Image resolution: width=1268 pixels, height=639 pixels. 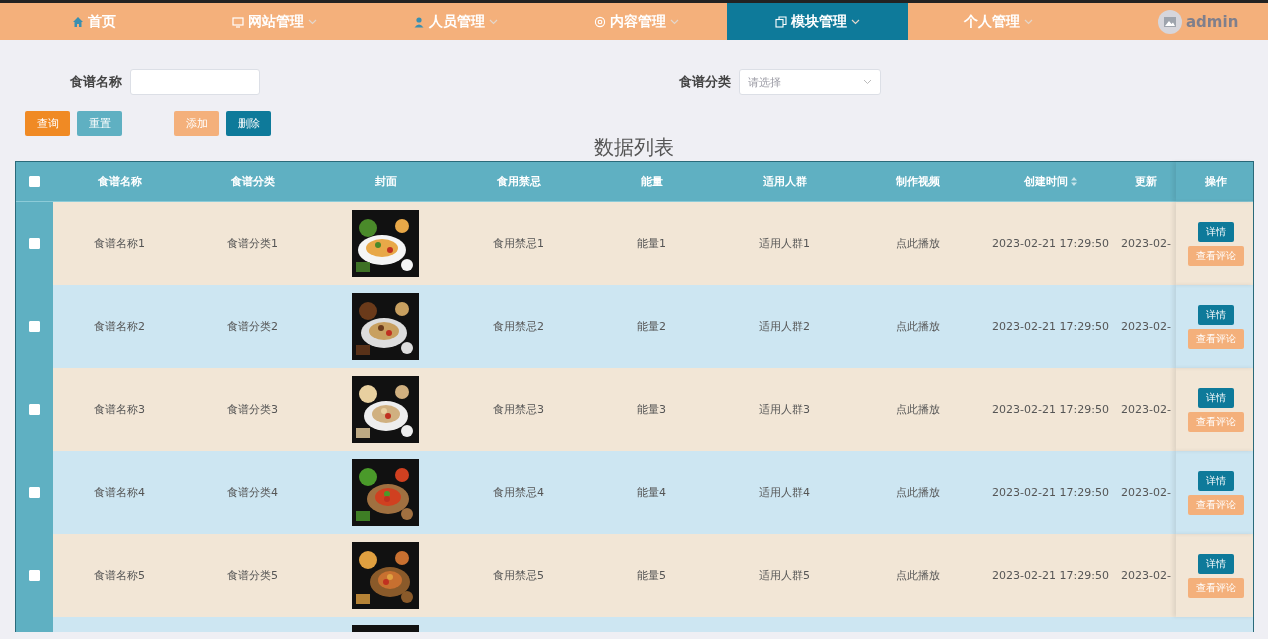 I want to click on select-all-checkbox, so click(x=34, y=181).